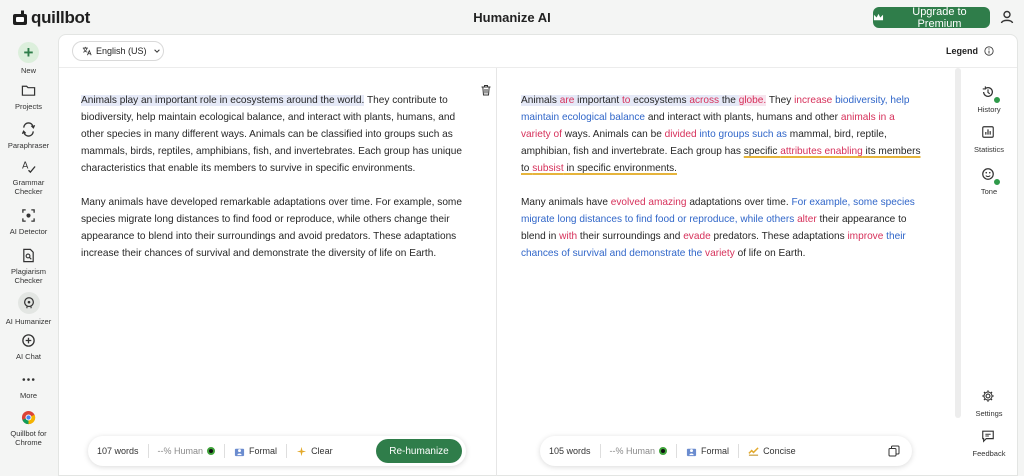 The image size is (1024, 476). Describe the element at coordinates (29, 166) in the screenshot. I see `grammar-icon: A` at that location.